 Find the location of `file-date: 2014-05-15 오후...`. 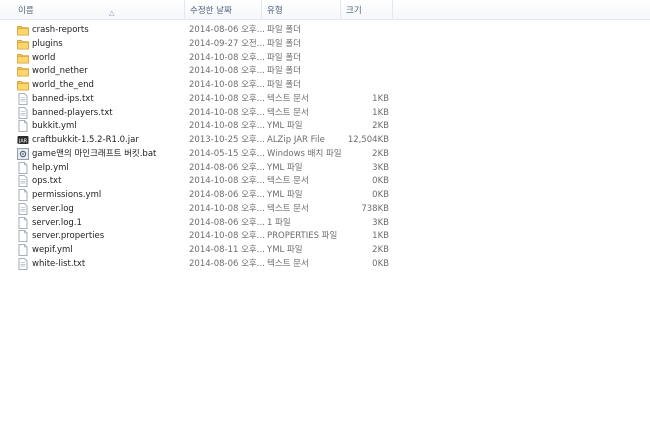

file-date: 2014-05-15 오후... is located at coordinates (227, 153).